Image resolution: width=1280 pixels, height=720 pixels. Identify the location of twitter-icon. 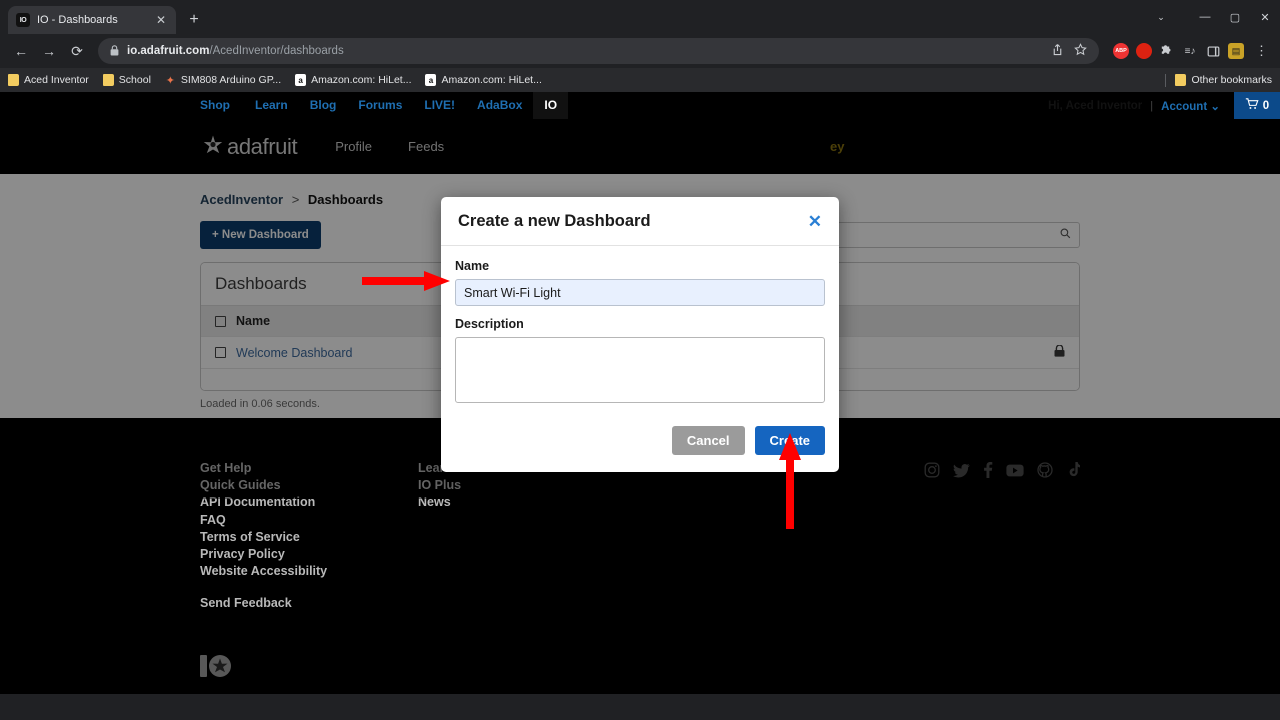
(961, 473).